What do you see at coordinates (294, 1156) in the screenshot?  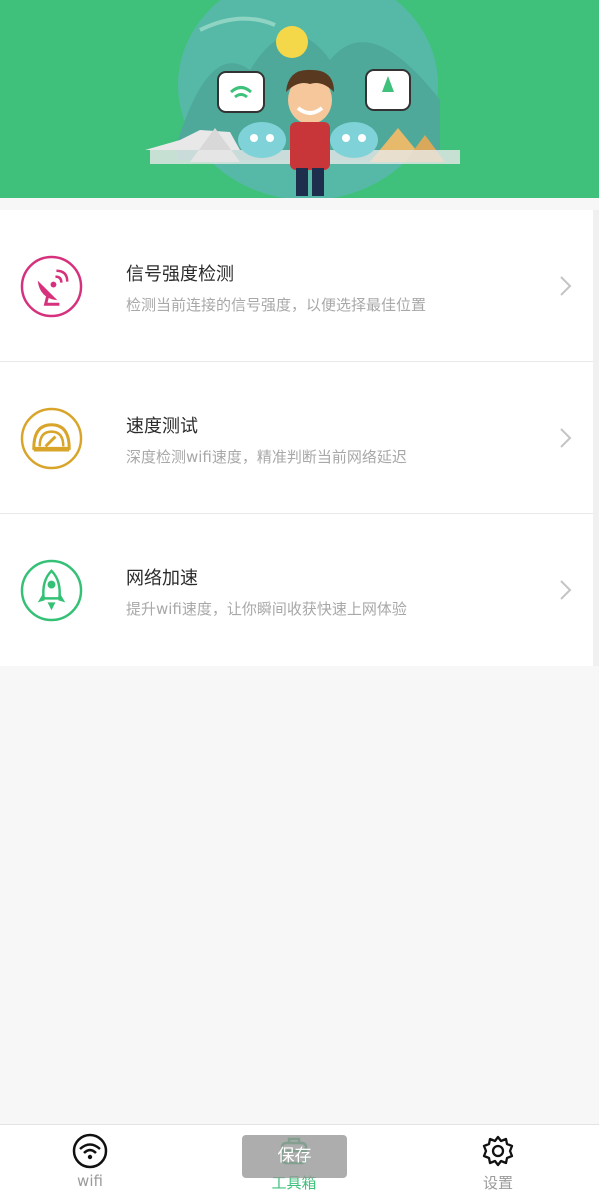 I see `save-toast: 保存` at bounding box center [294, 1156].